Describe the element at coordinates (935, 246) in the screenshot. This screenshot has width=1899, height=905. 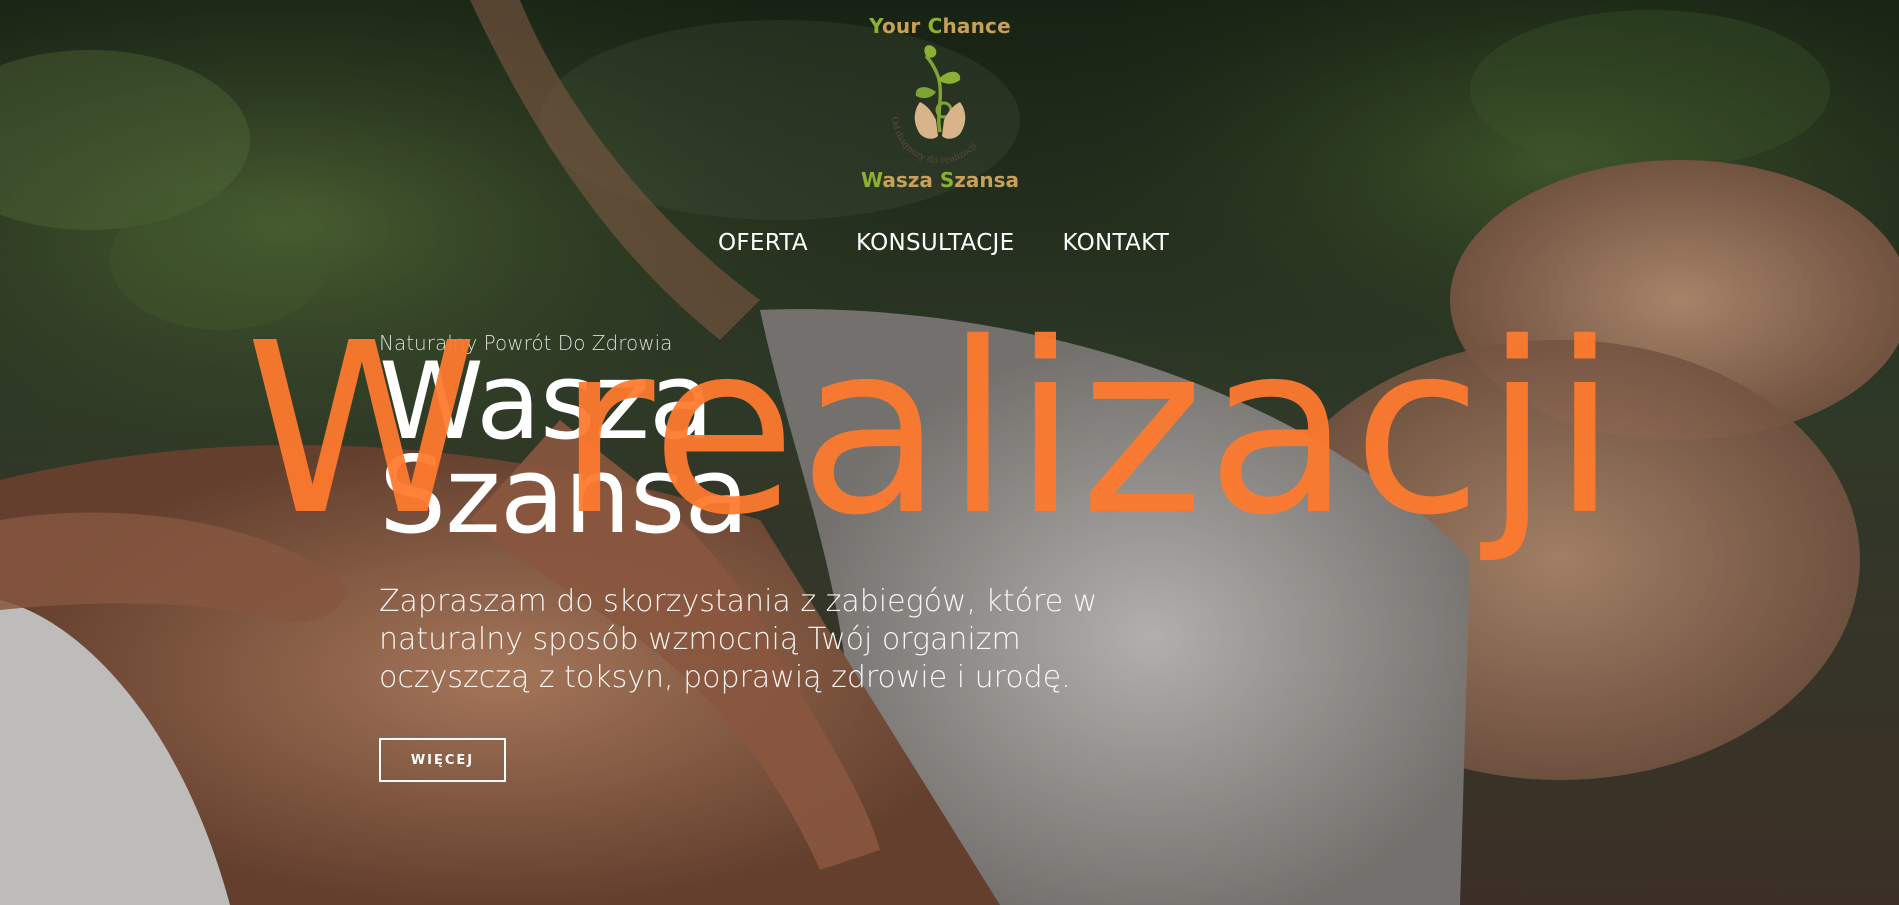
I see `nav-item-konsultacje: KONSULTACJE` at that location.